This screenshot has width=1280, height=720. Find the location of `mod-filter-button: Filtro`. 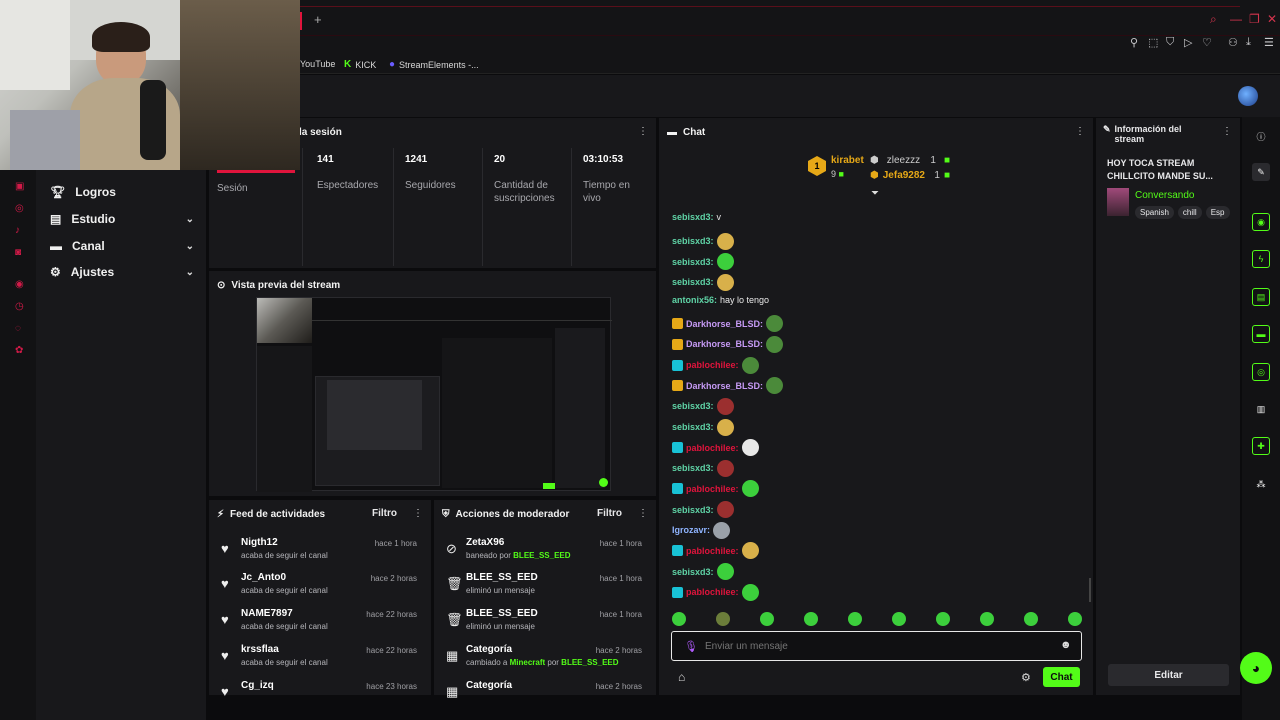

mod-filter-button: Filtro is located at coordinates (609, 513).